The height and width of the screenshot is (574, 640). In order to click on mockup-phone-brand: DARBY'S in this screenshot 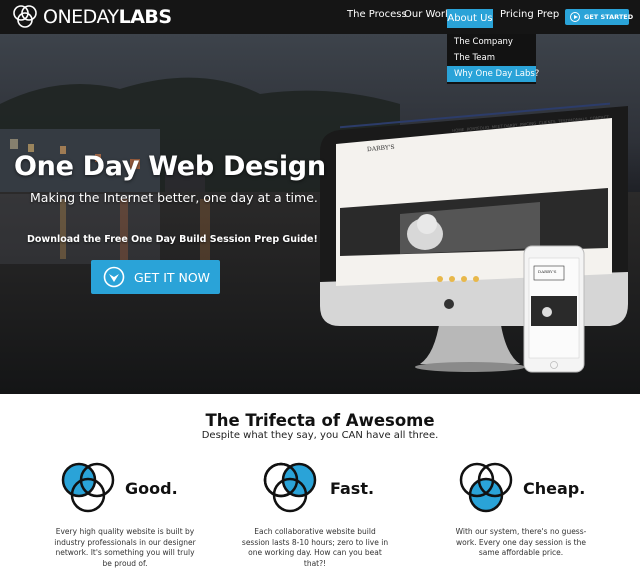, I will do `click(547, 271)`.